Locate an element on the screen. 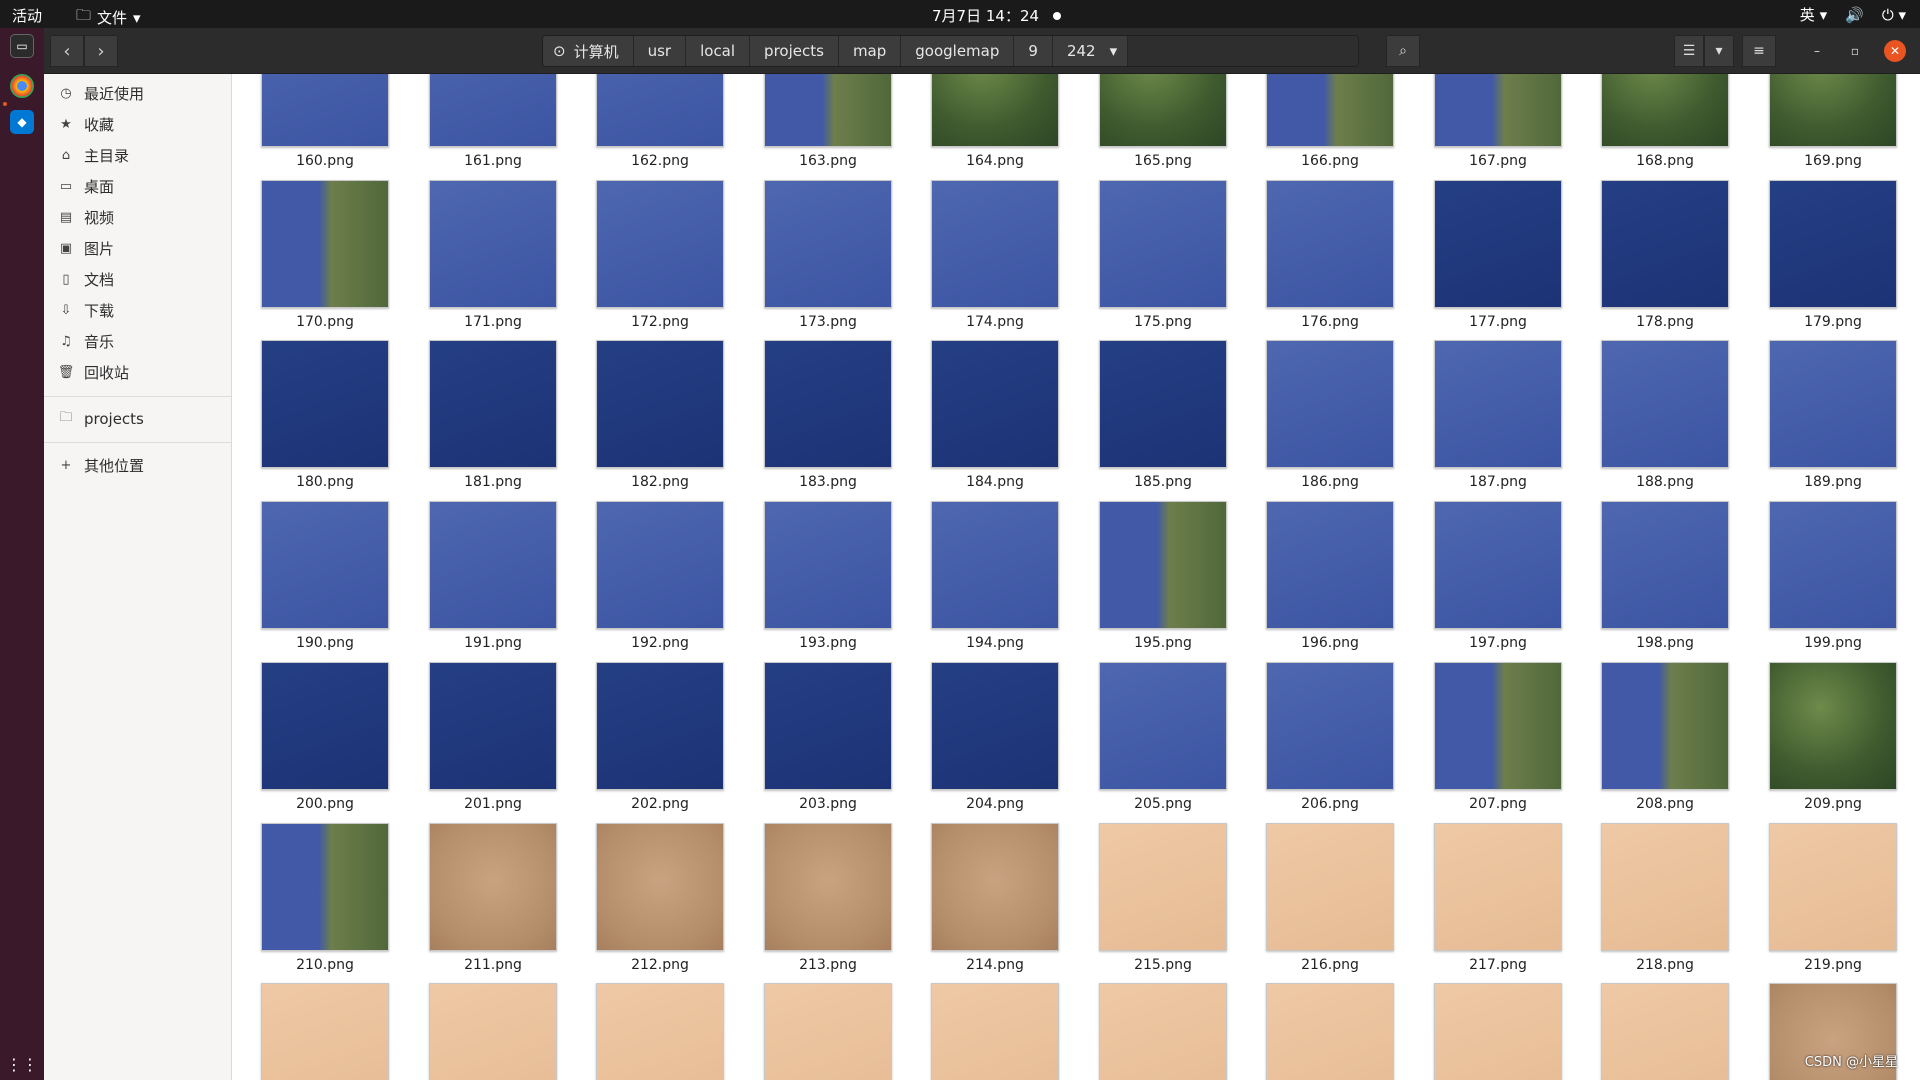 The width and height of the screenshot is (1920, 1080). file-name-label: 214.png is located at coordinates (995, 965).